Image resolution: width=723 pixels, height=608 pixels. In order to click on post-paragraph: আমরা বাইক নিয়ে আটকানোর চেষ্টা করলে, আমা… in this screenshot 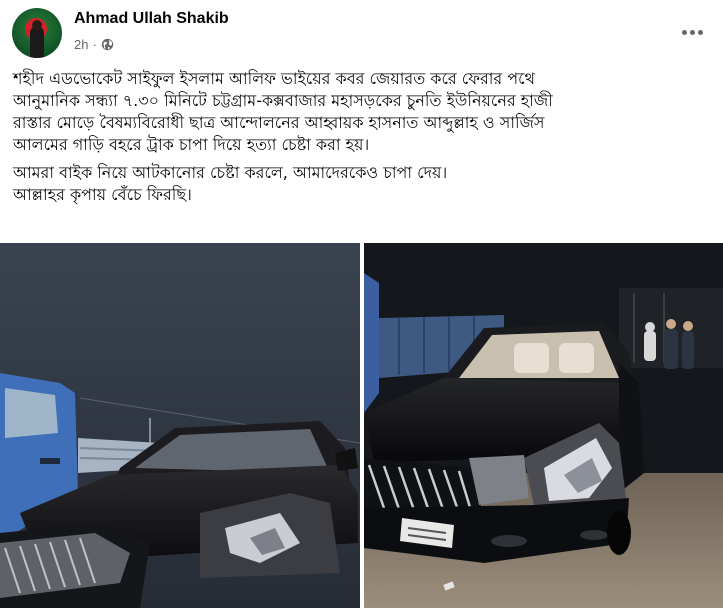, I will do `click(363, 184)`.